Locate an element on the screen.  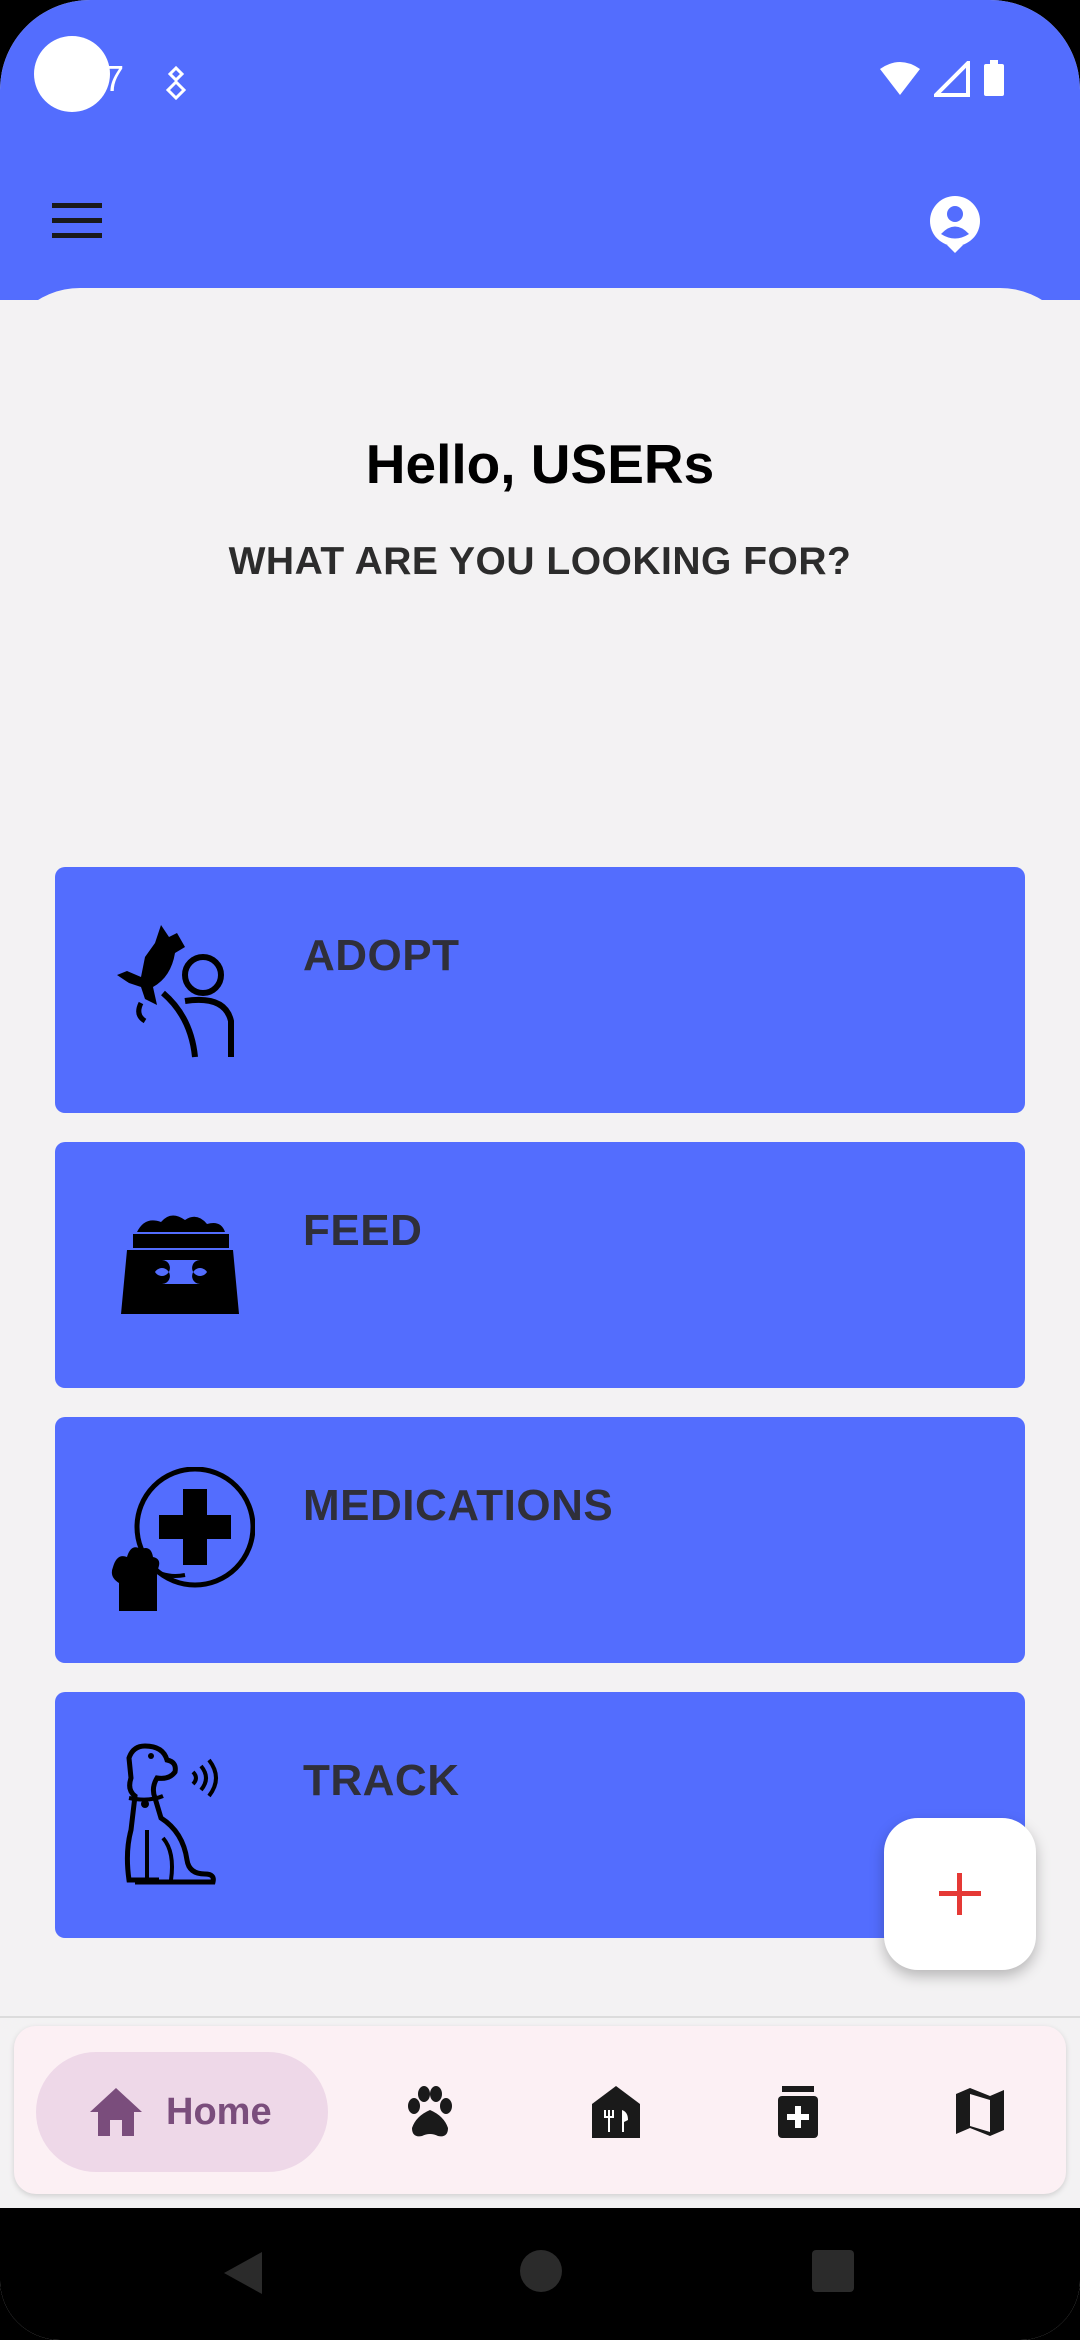
food-bowl-icon is located at coordinates (180, 1264).